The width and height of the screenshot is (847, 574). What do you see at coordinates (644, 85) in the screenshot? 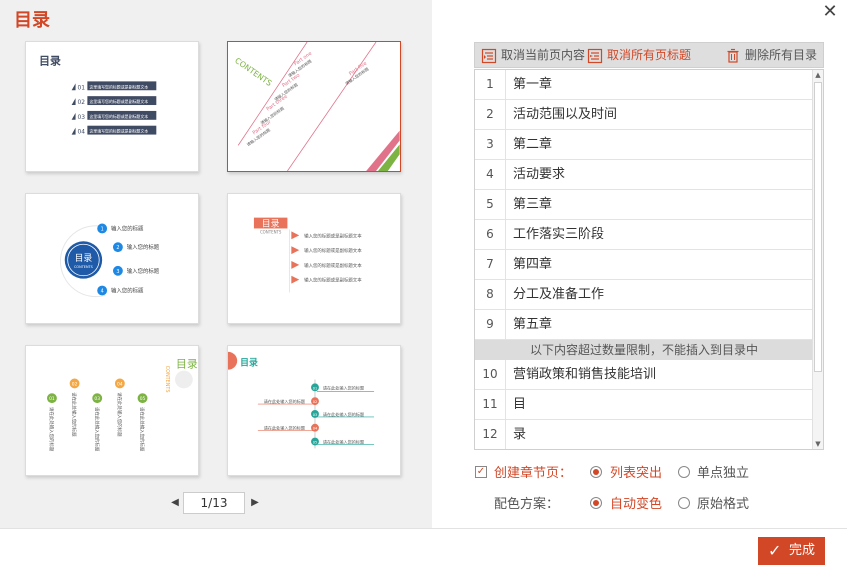
I see `list-item: 1 第一章` at bounding box center [644, 85].